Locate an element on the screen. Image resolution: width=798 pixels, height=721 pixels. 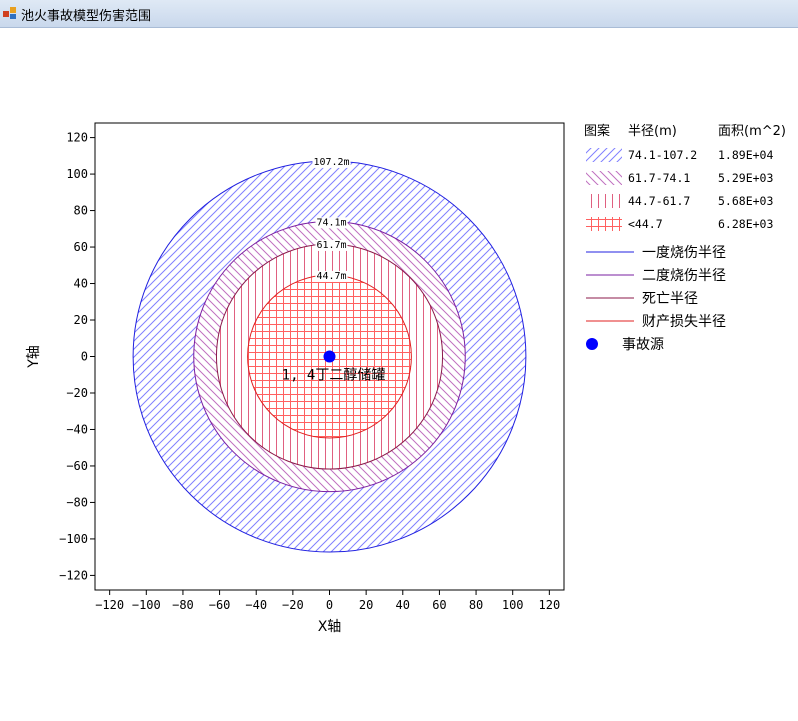
x-tick-label: 60 is located at coordinates (439, 605).